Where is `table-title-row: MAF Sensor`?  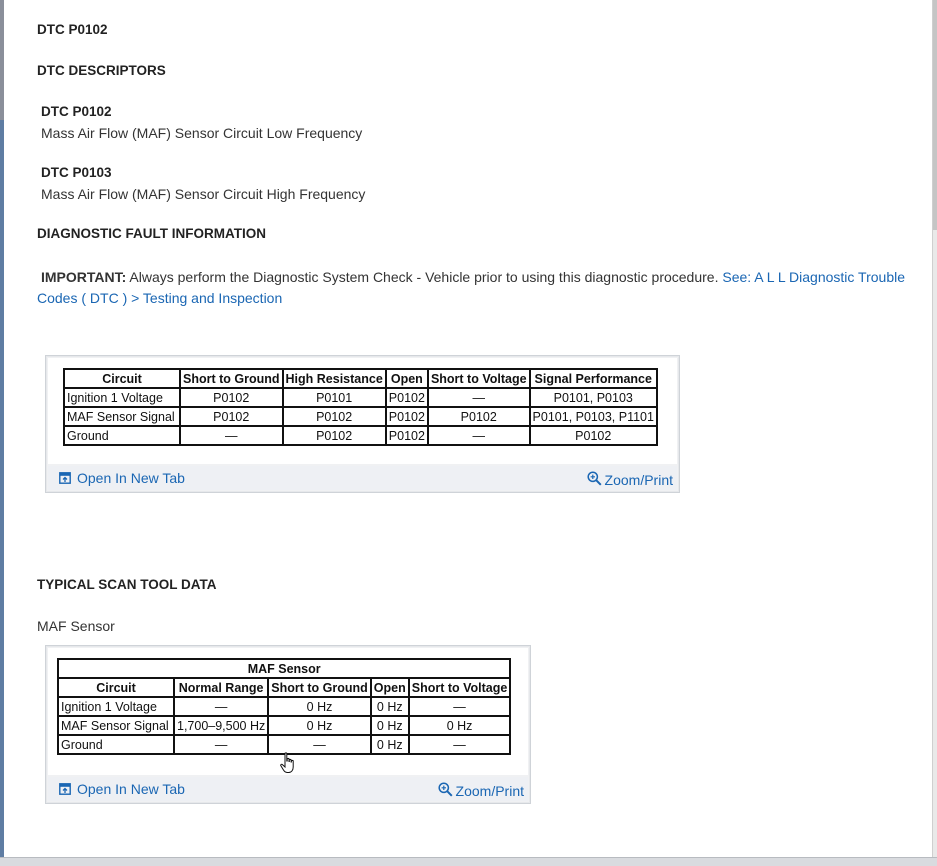
table-title-row: MAF Sensor is located at coordinates (284, 668).